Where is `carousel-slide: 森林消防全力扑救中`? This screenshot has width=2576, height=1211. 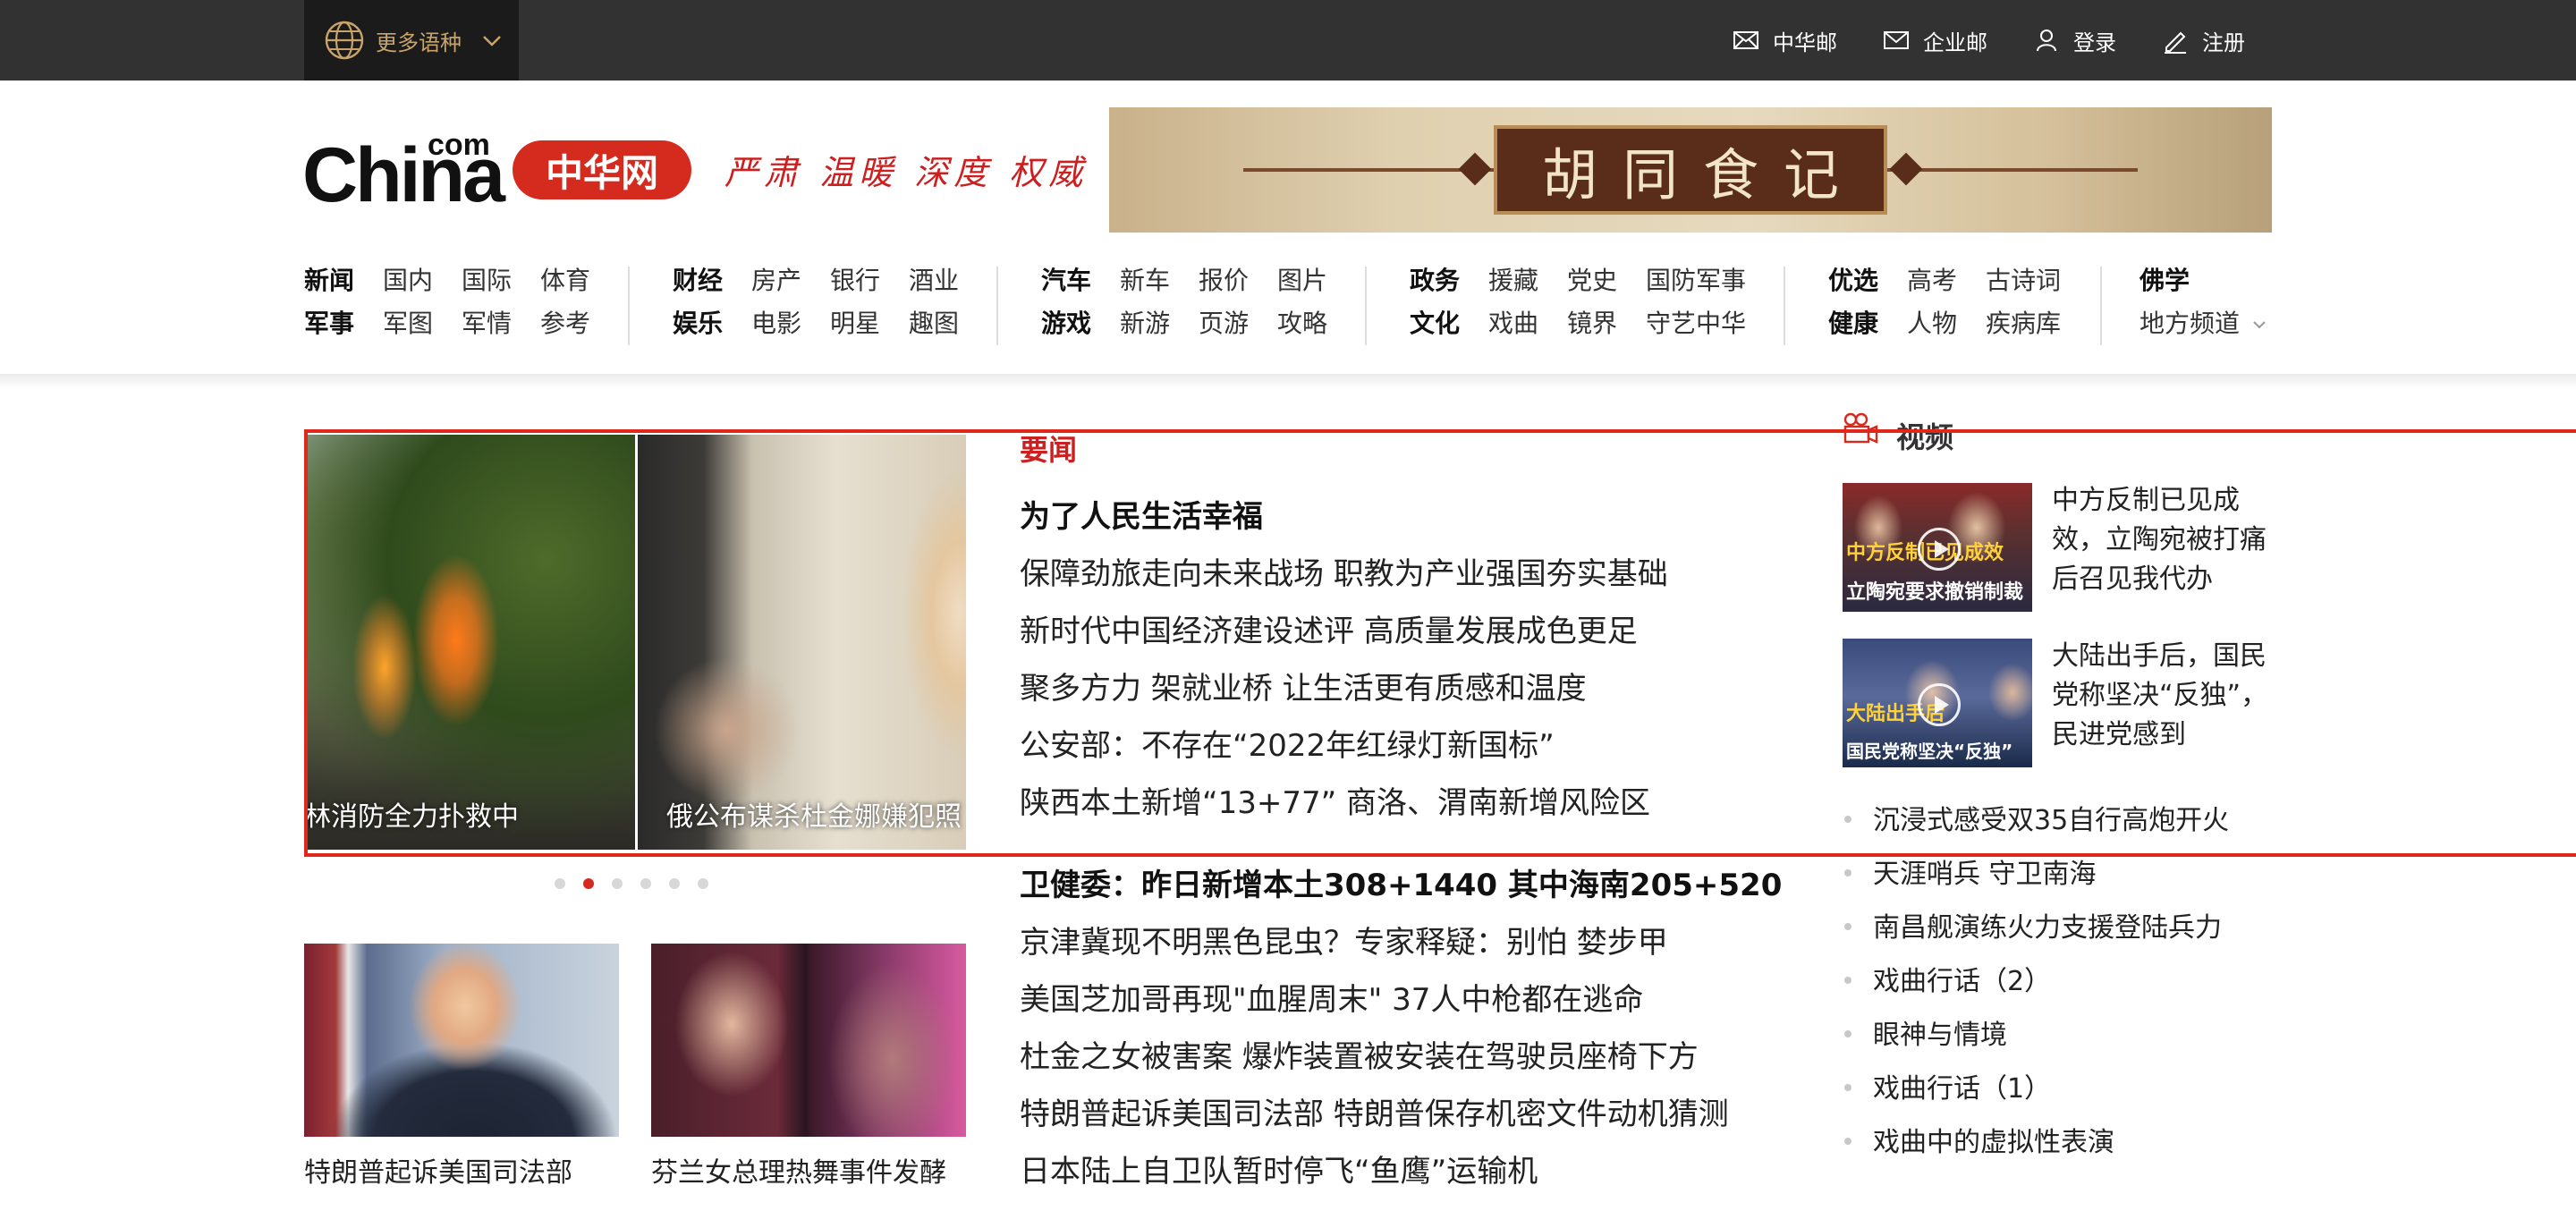
carousel-slide: 森林消防全力扑救中 is located at coordinates (469, 642).